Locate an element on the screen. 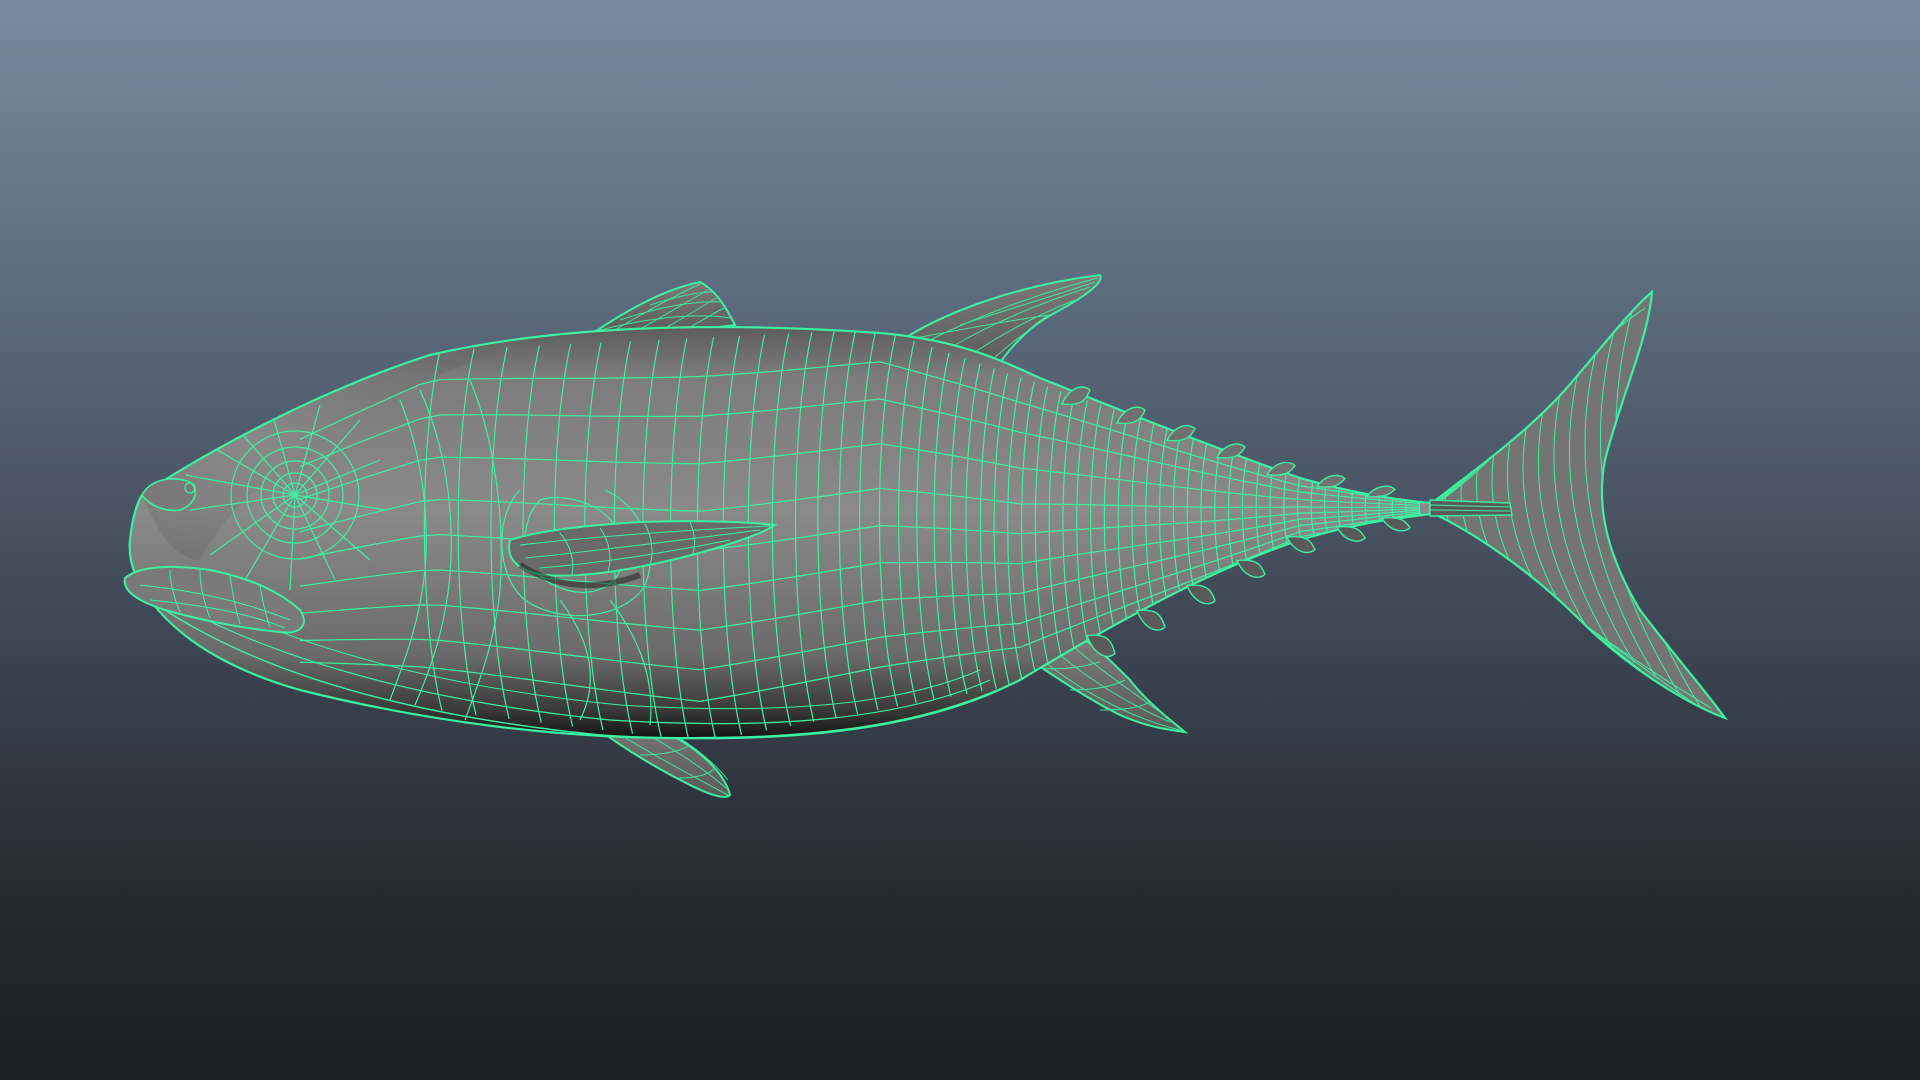 The image size is (1920, 1080). caudal-keel is located at coordinates (1471, 508).